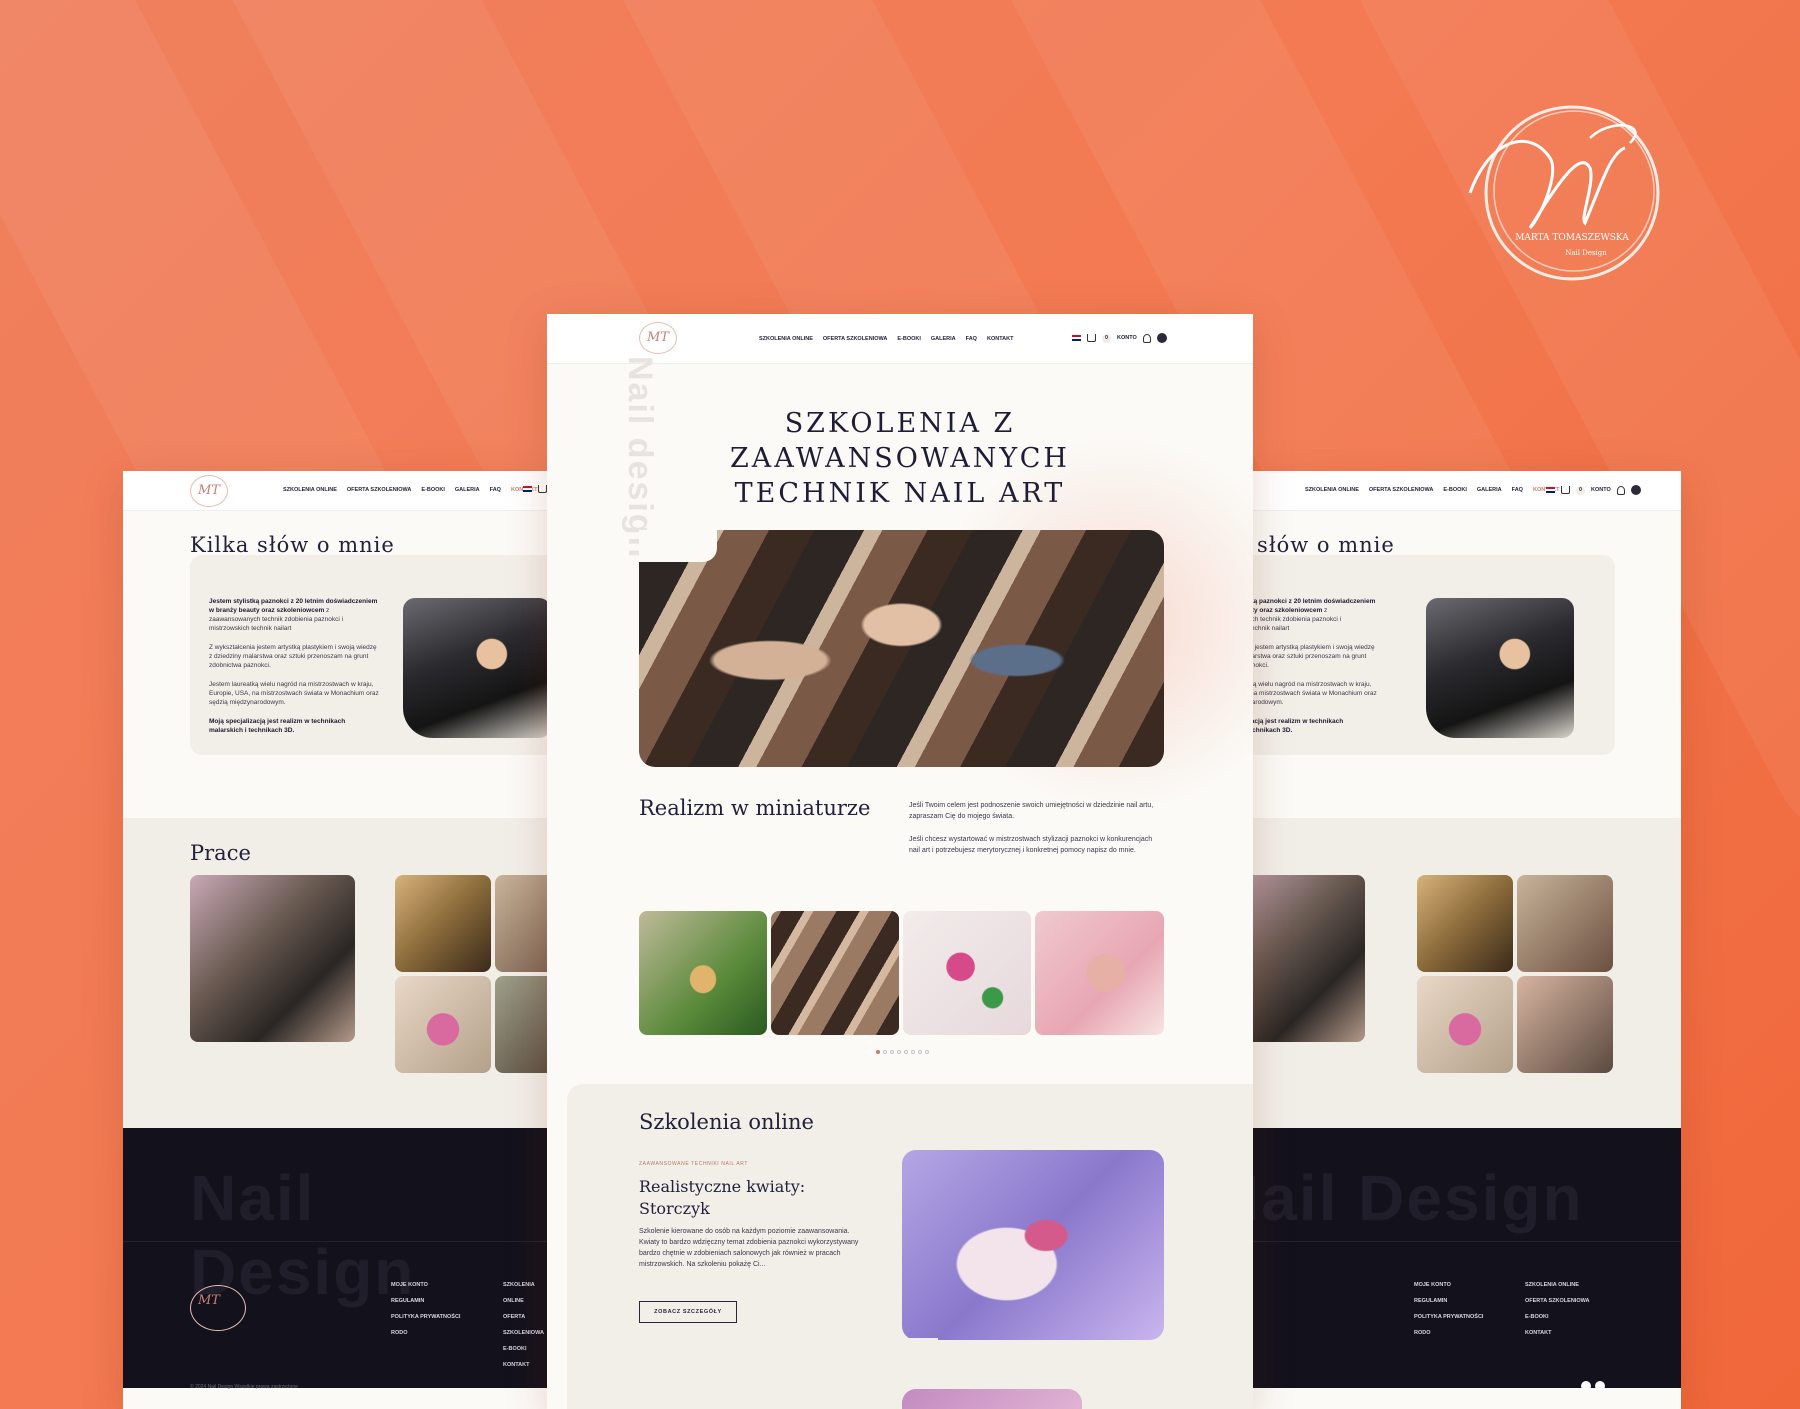  I want to click on hero-title-line: TECHNIK NAIL ART, so click(900, 493).